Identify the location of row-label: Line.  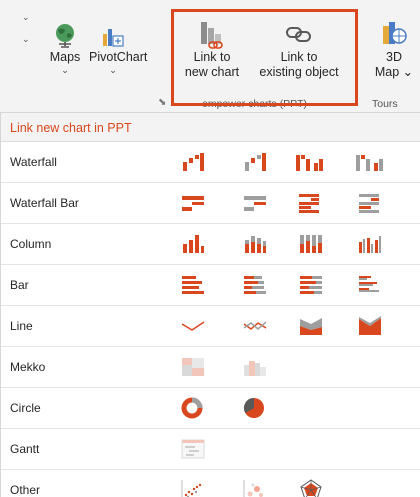
(21, 326).